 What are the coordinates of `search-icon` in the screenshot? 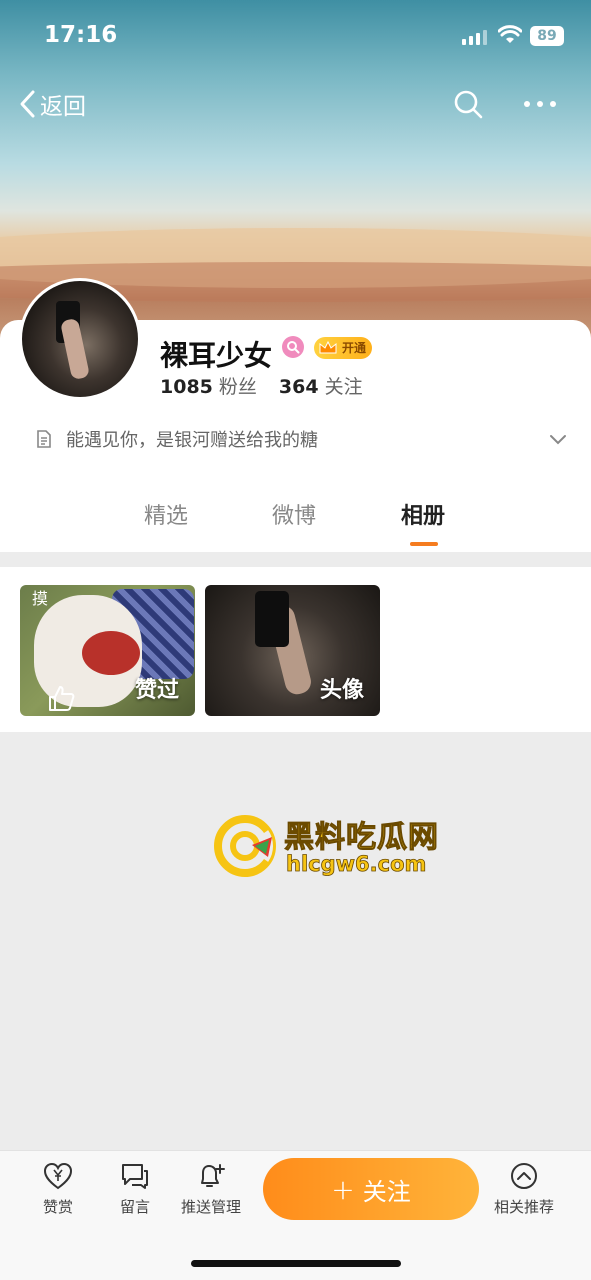 It's located at (468, 104).